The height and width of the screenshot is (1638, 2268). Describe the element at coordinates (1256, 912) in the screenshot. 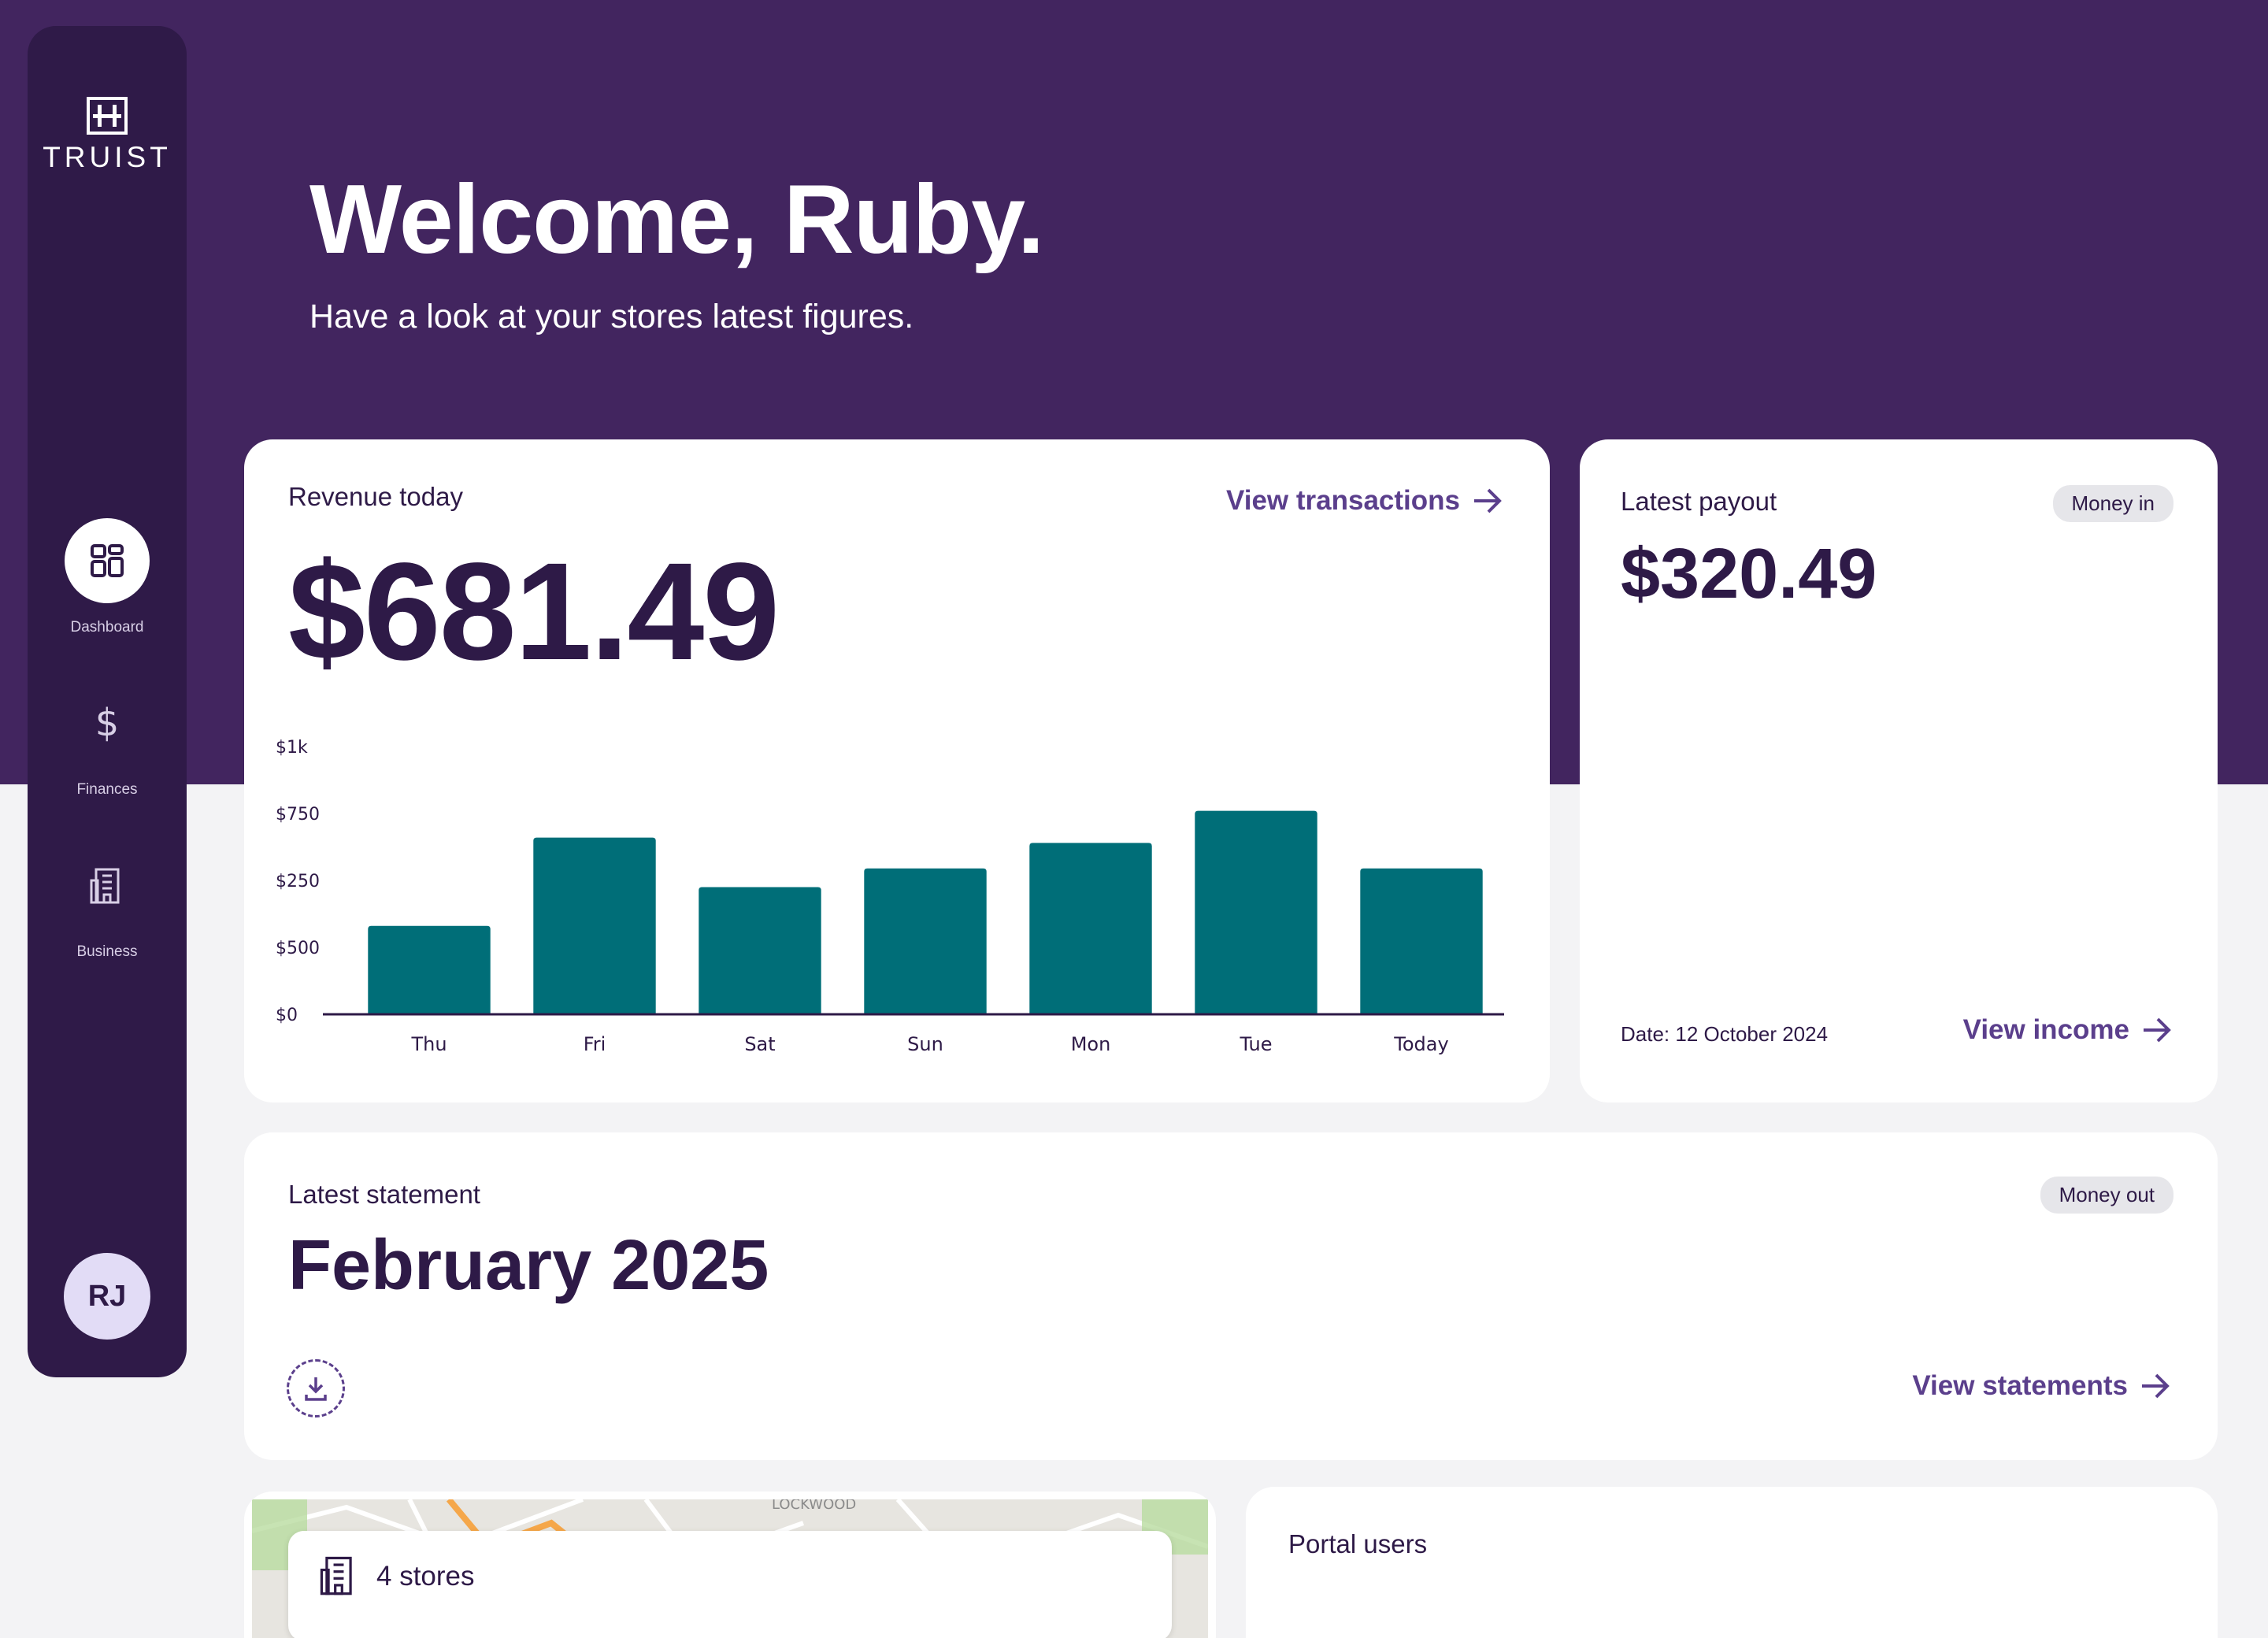

I see `bar-tue` at that location.